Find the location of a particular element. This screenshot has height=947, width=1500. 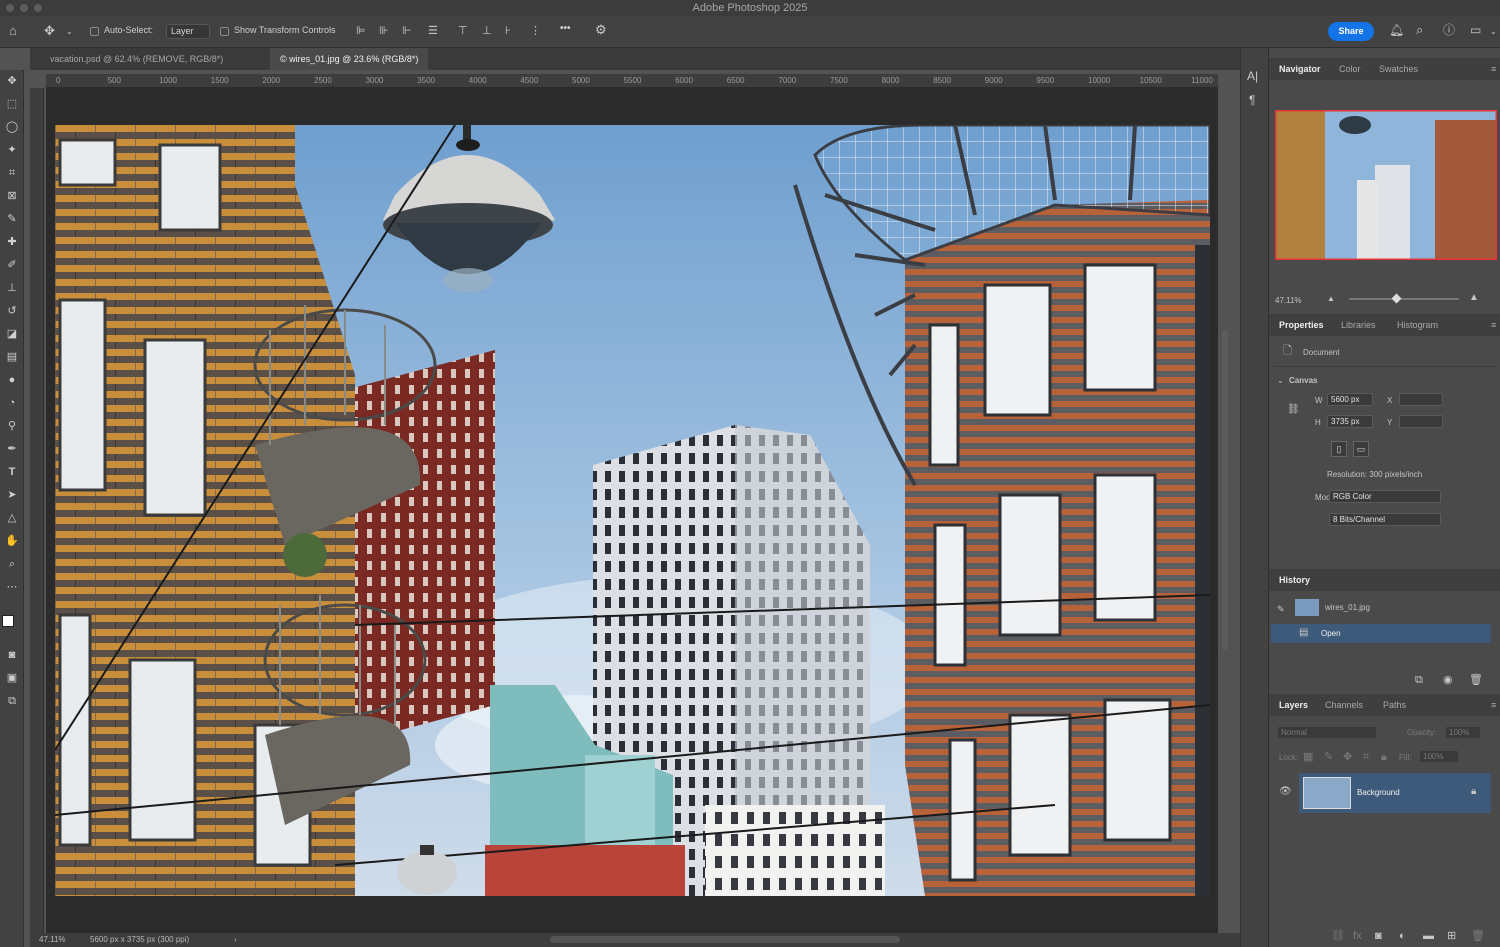

quick-mask-icon: ◙ is located at coordinates (12, 655).